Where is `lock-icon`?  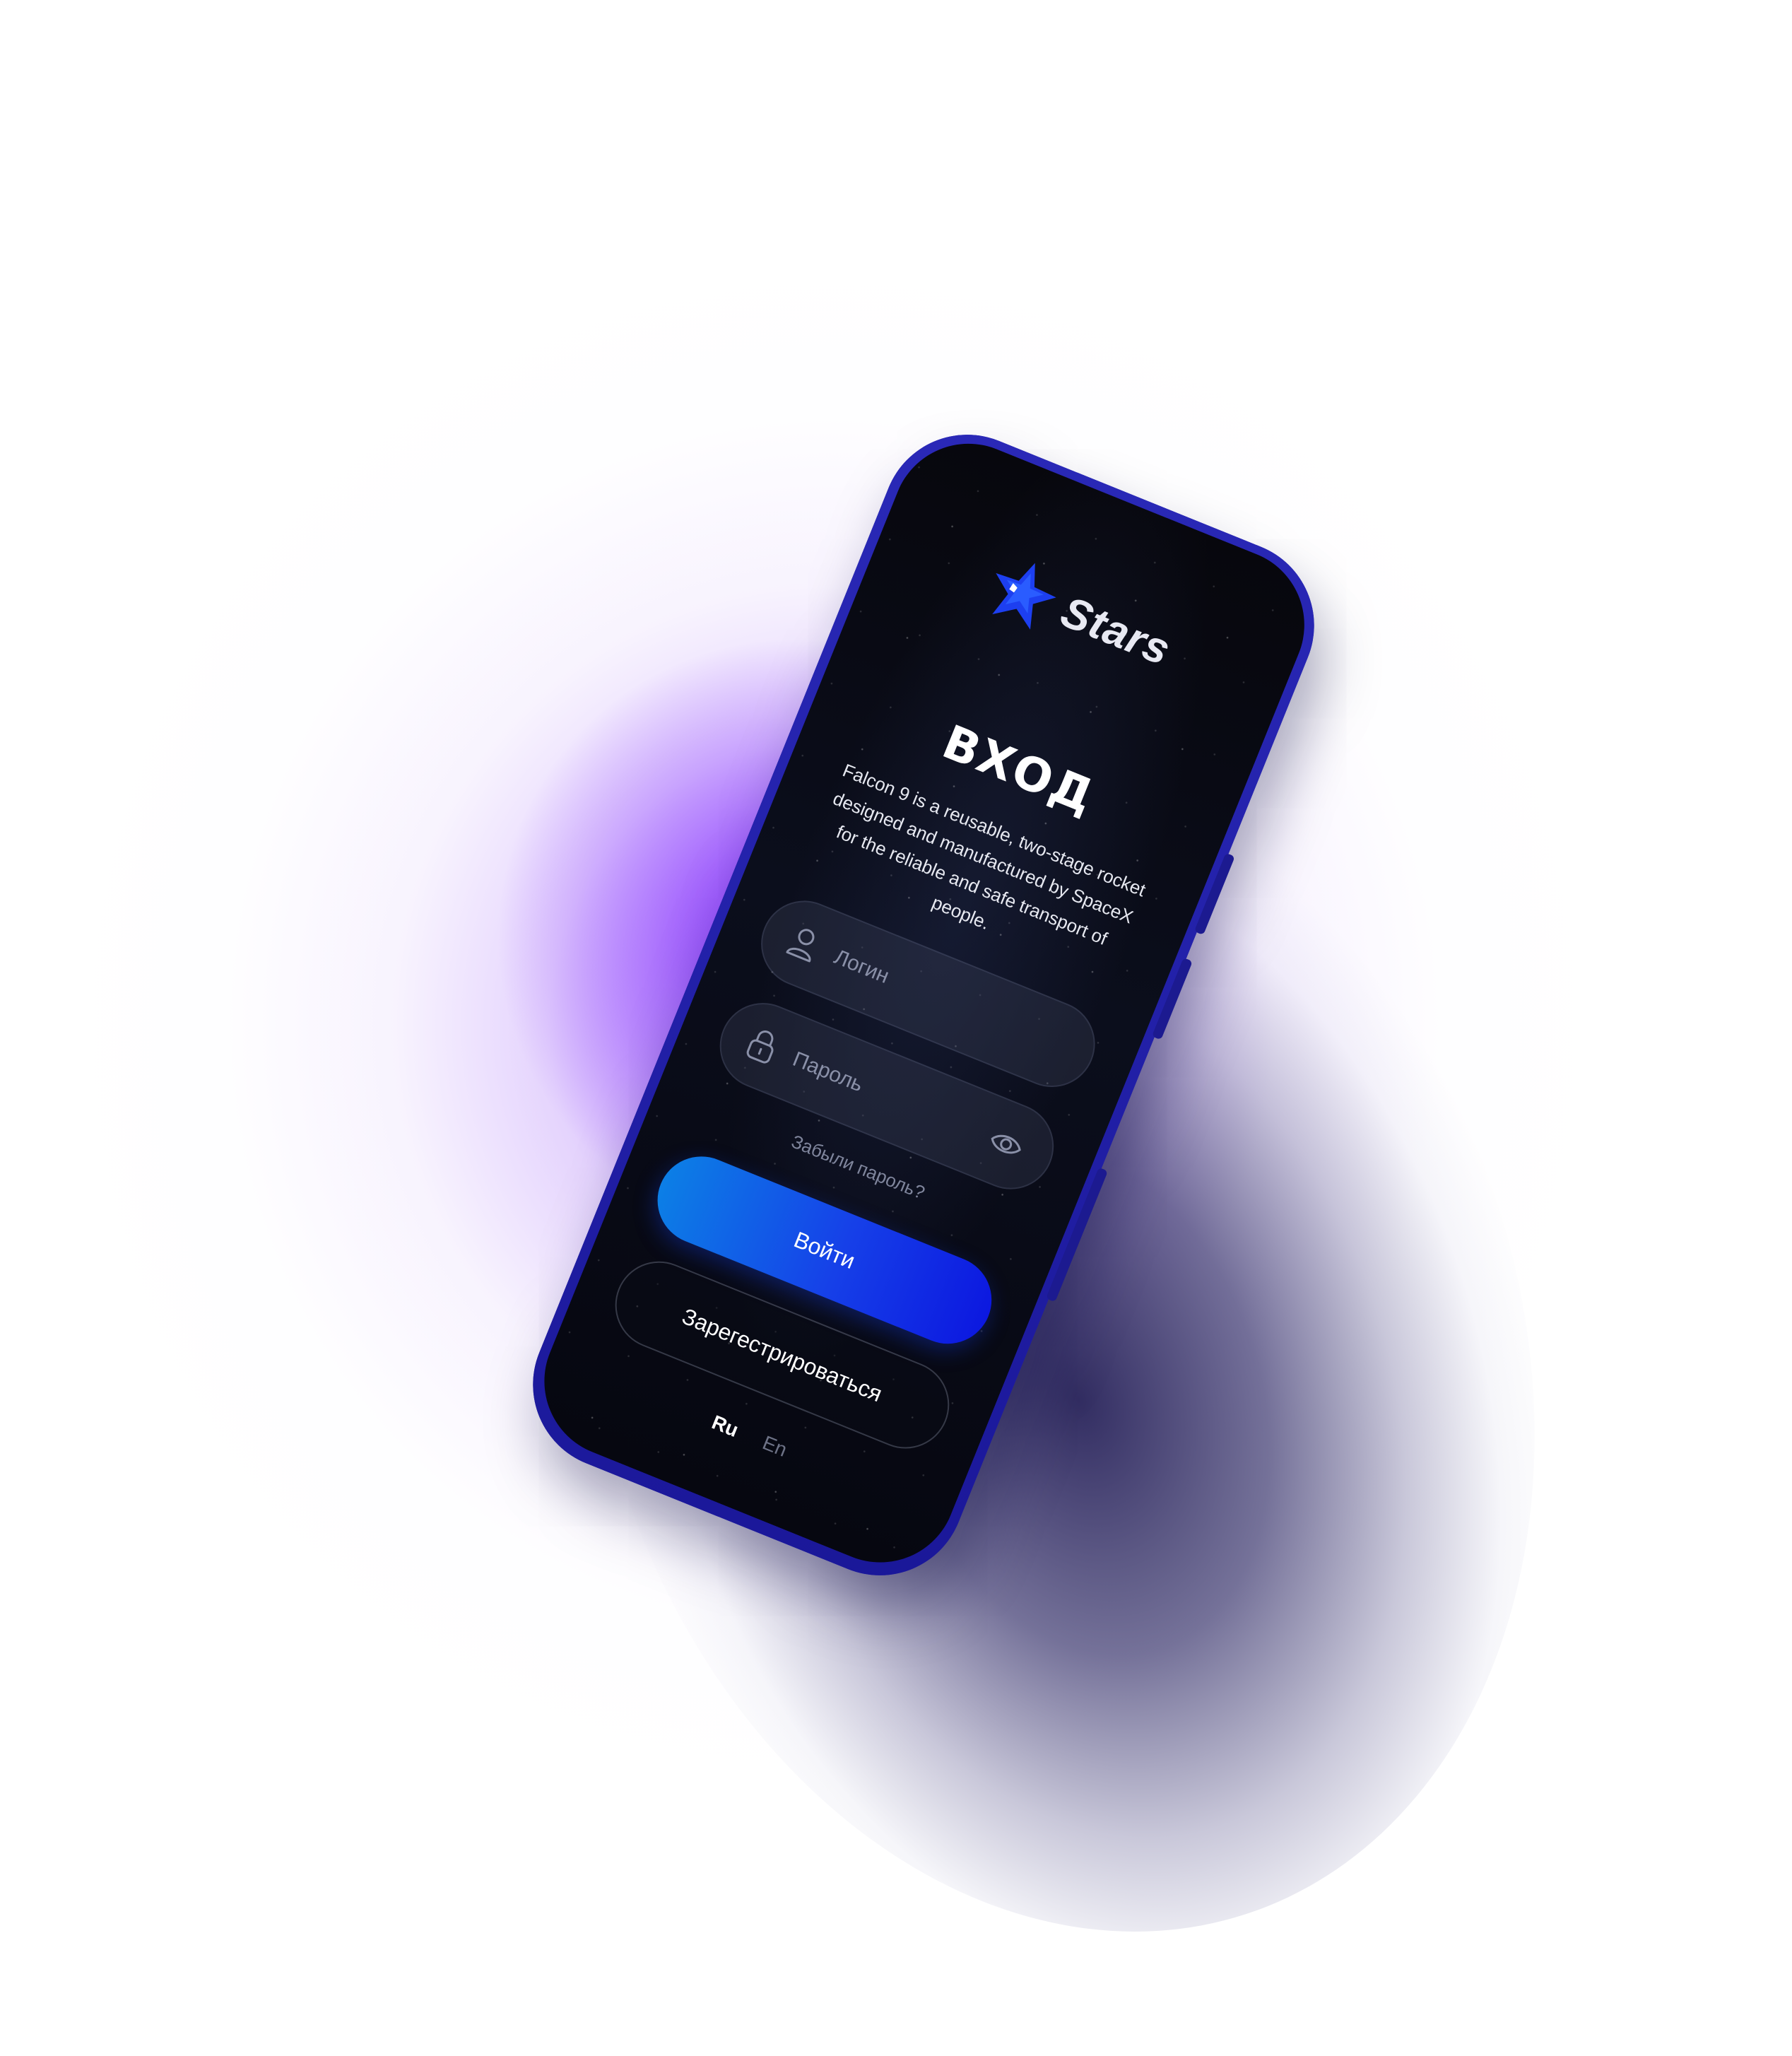
lock-icon is located at coordinates (762, 1045).